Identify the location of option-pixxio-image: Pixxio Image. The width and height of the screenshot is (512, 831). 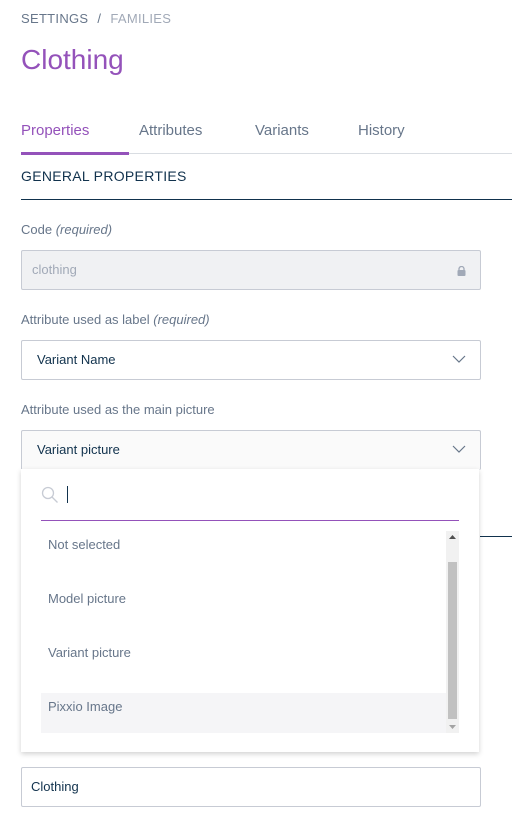
(243, 713).